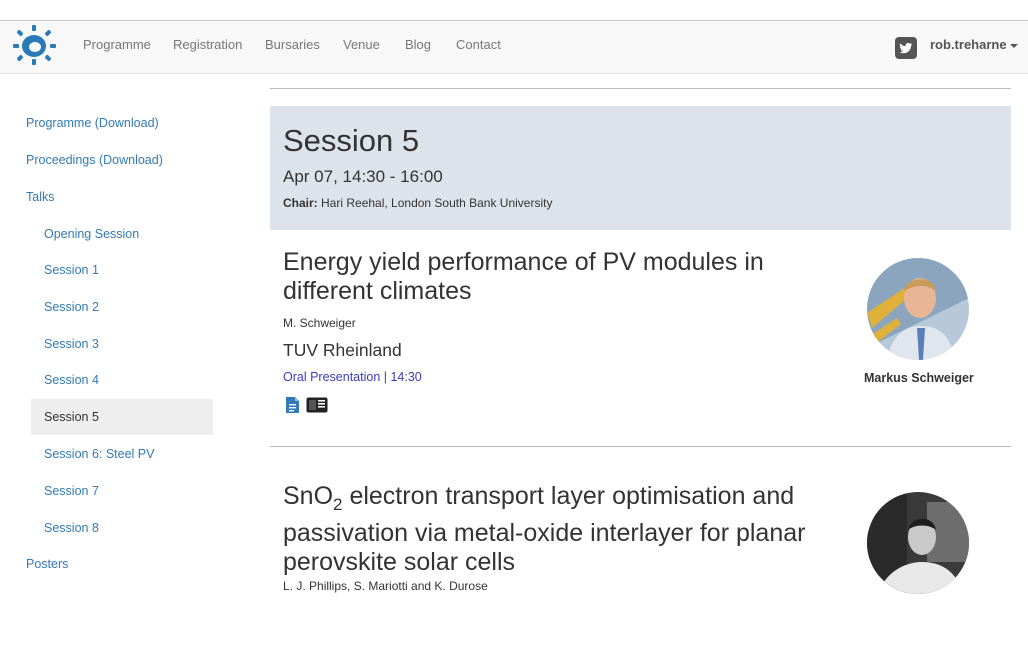 This screenshot has height=653, width=1028. I want to click on book-icon, so click(317, 405).